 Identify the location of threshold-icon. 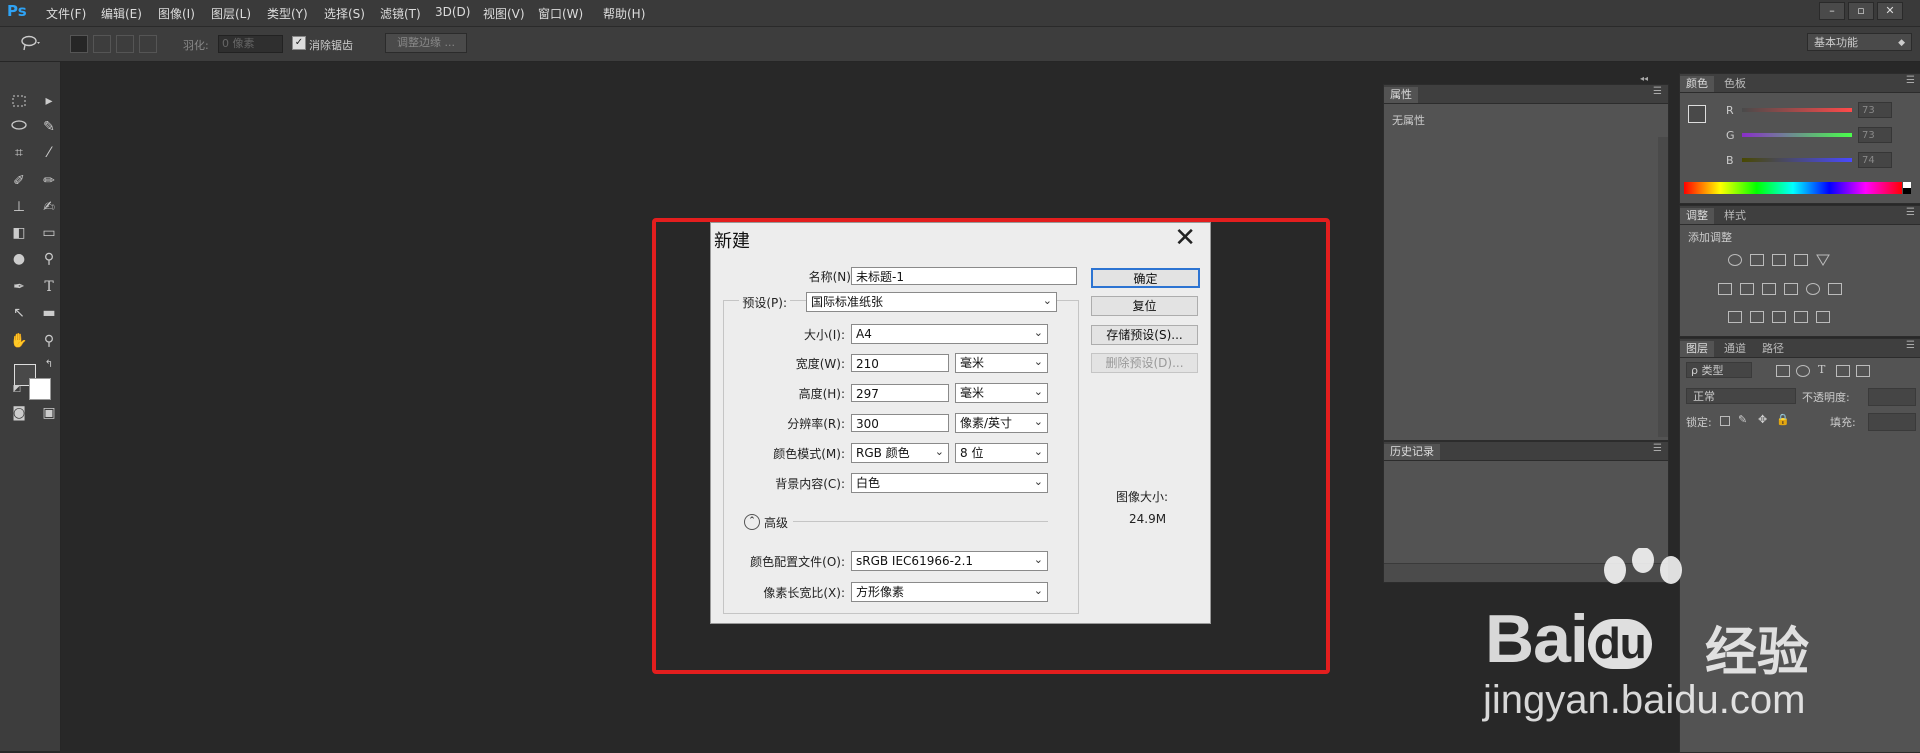
(1779, 317).